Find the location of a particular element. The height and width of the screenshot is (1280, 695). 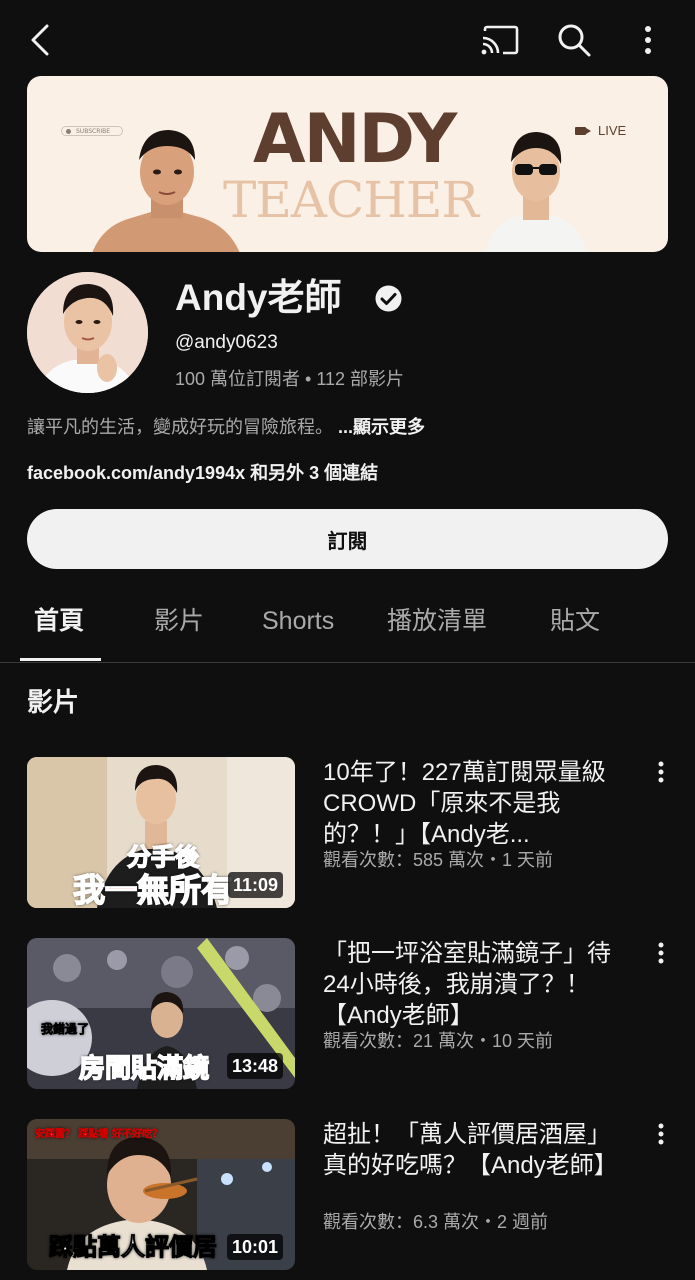

thumbnail-overlay-small: 我錯過了 is located at coordinates (65, 1029).